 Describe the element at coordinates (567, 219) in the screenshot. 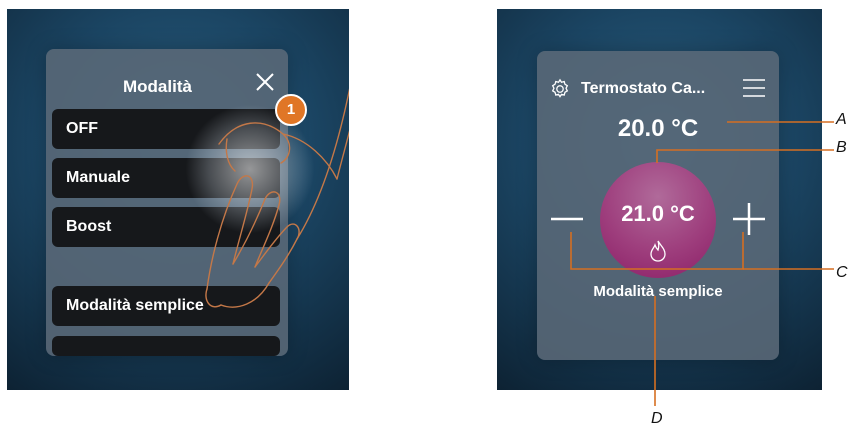

I see `decrease-temperature-button` at that location.